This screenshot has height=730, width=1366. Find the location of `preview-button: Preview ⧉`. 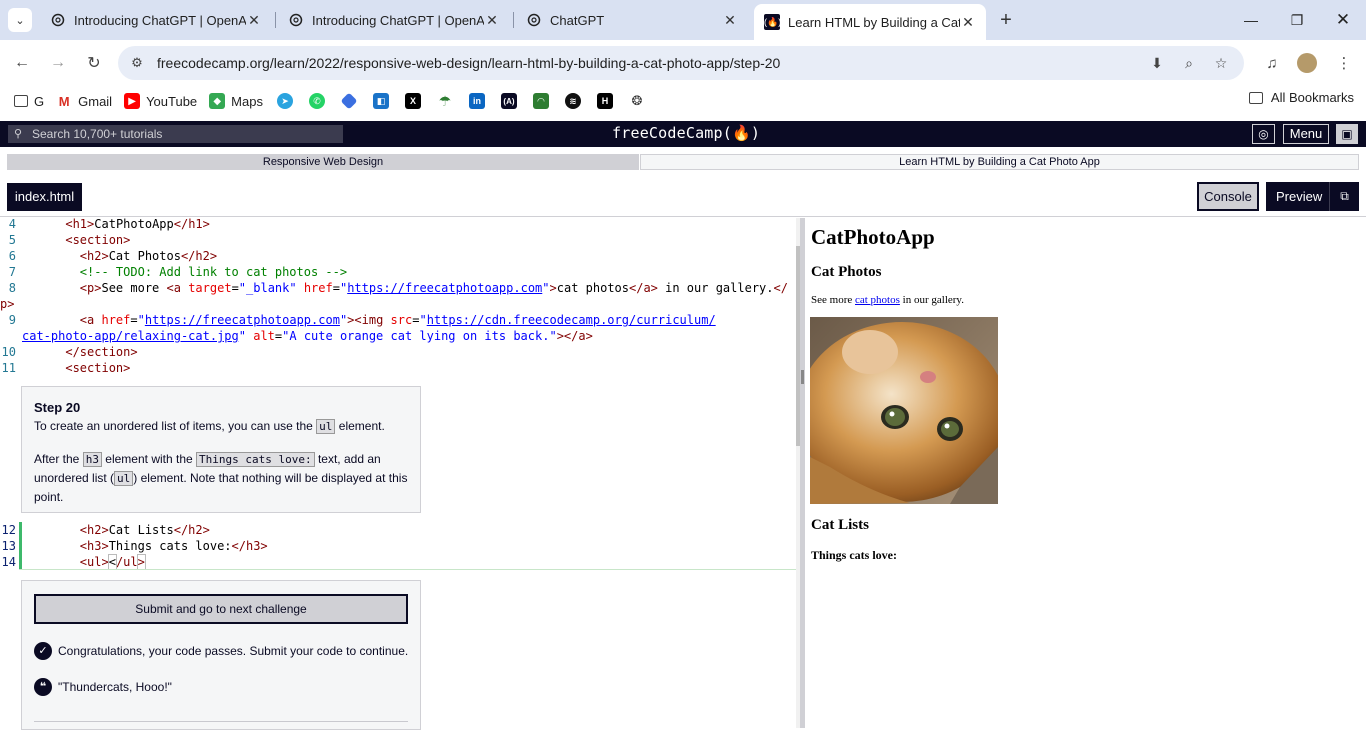

preview-button: Preview ⧉ is located at coordinates (1312, 196).